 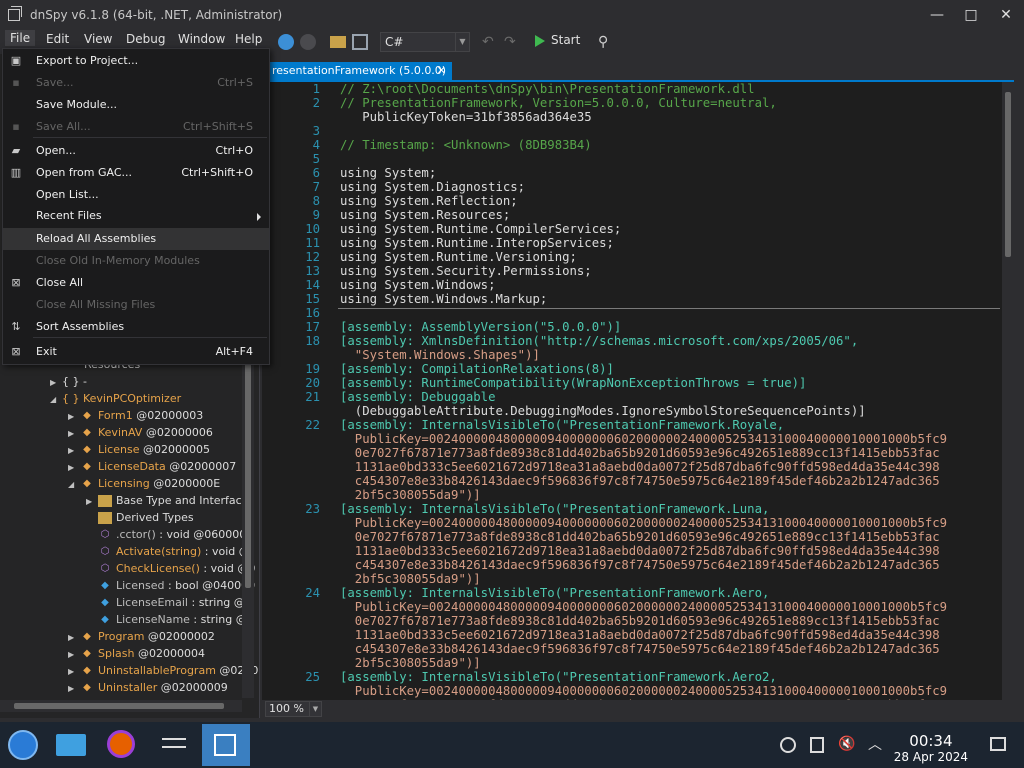 I want to click on firefox-icon, so click(x=121, y=744).